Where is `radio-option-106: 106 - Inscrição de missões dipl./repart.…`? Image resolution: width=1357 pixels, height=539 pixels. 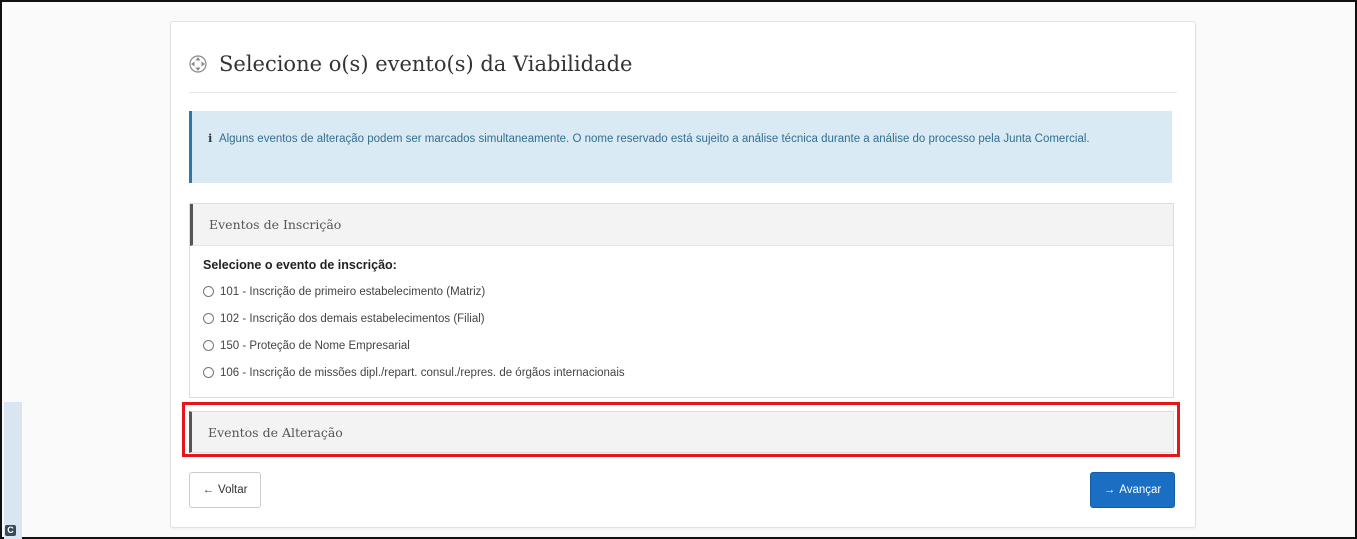 radio-option-106: 106 - Inscrição de missões dipl./repart.… is located at coordinates (688, 372).